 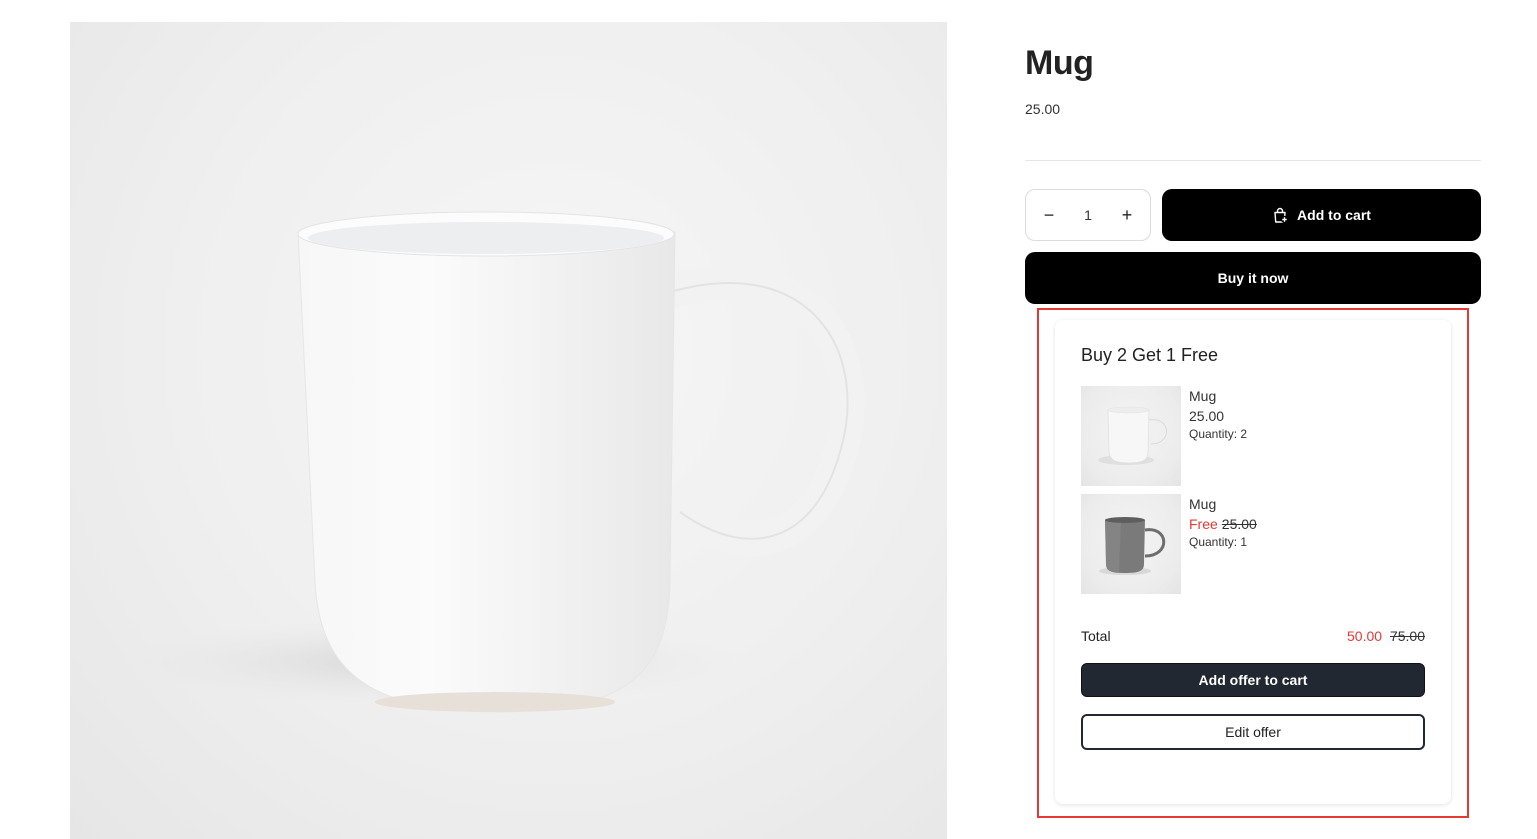 I want to click on buy-it-now-label: Buy it now, so click(x=1253, y=278).